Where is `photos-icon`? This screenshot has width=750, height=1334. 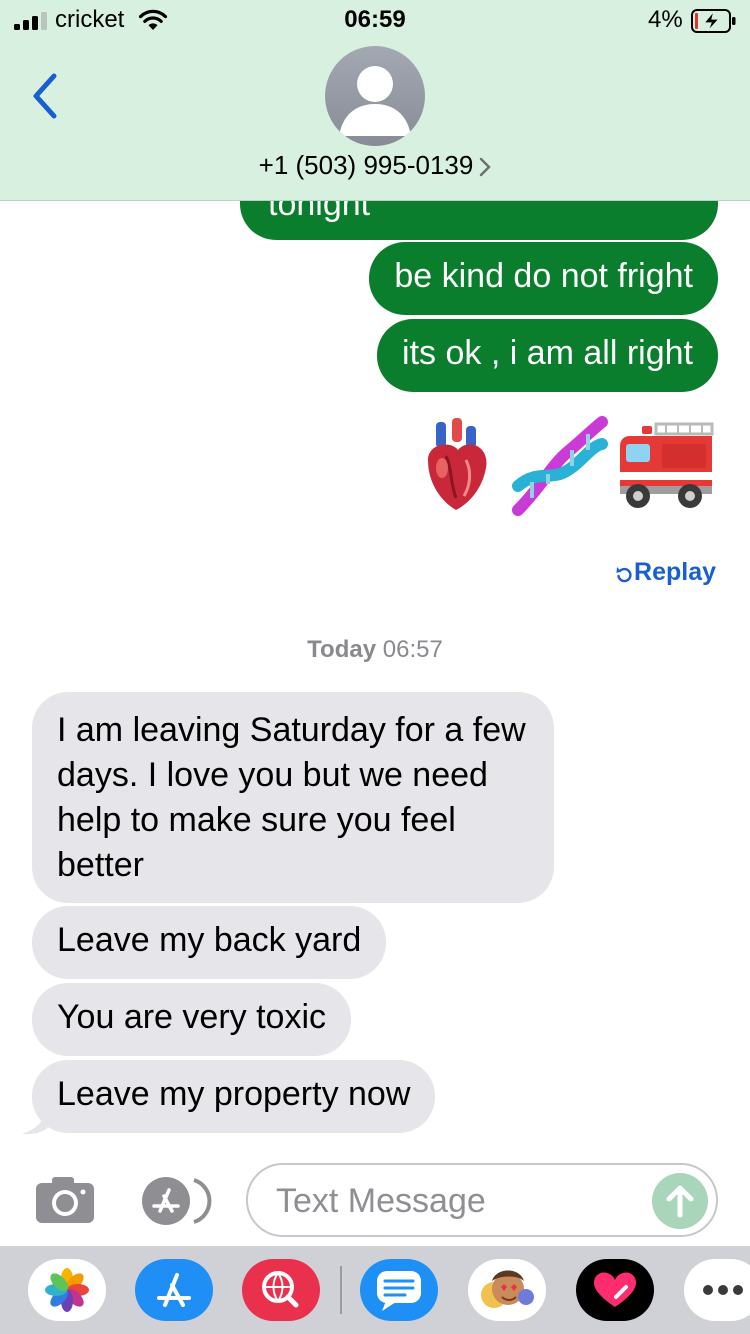 photos-icon is located at coordinates (67, 1290).